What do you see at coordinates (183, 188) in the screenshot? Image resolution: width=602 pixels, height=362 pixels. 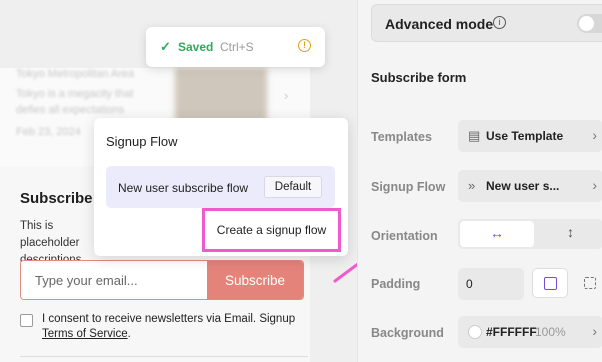 I see `signup-flow-option-label: New user subscribe flow` at bounding box center [183, 188].